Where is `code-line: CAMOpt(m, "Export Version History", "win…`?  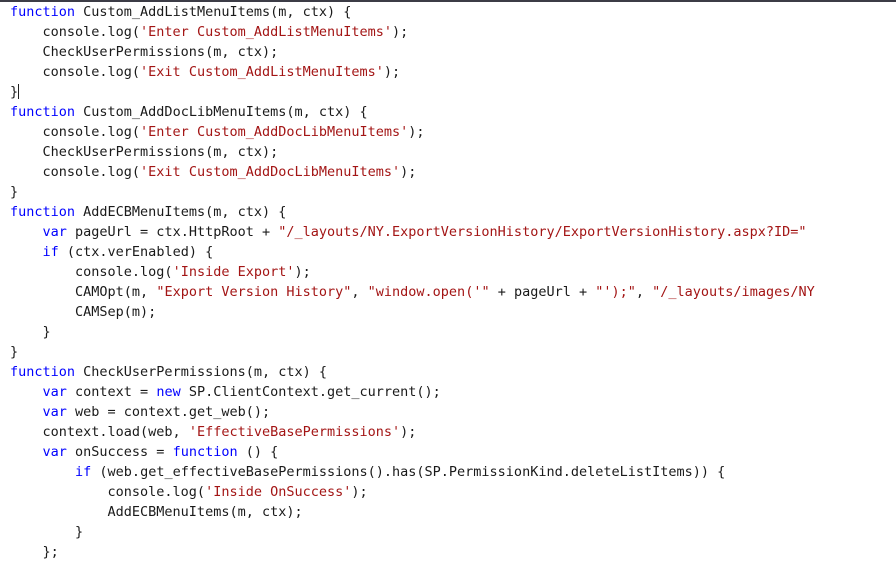
code-line: CAMOpt(m, "Export Version History", "win… is located at coordinates (448, 292).